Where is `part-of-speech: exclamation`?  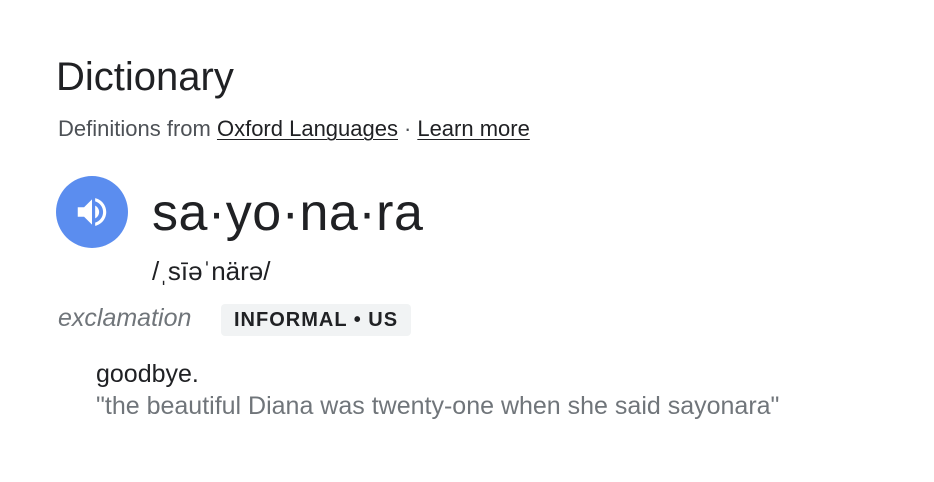 part-of-speech: exclamation is located at coordinates (125, 318).